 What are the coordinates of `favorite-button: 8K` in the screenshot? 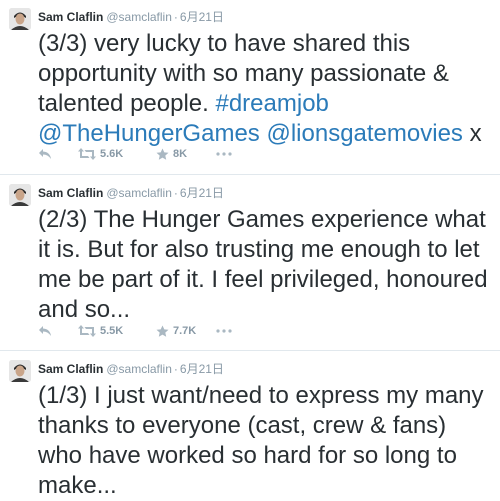 It's located at (186, 154).